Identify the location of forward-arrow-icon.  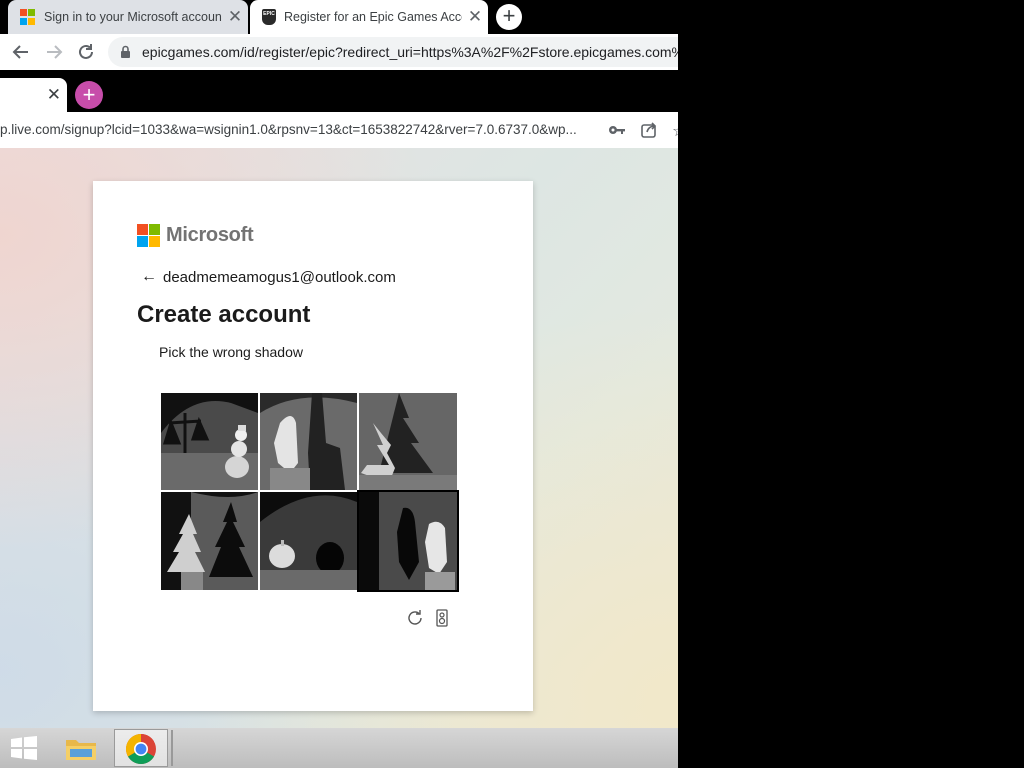
(55, 52).